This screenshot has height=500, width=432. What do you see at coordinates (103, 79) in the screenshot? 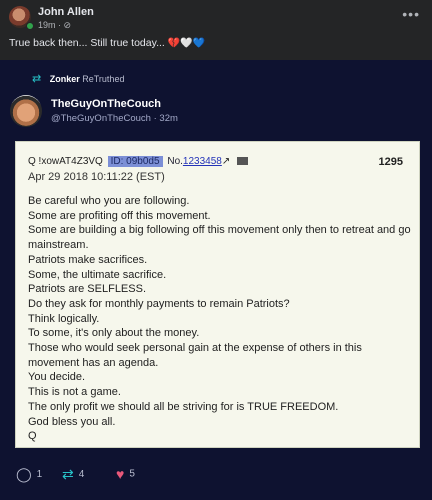
I see `retruth-label: ReTruthed` at bounding box center [103, 79].